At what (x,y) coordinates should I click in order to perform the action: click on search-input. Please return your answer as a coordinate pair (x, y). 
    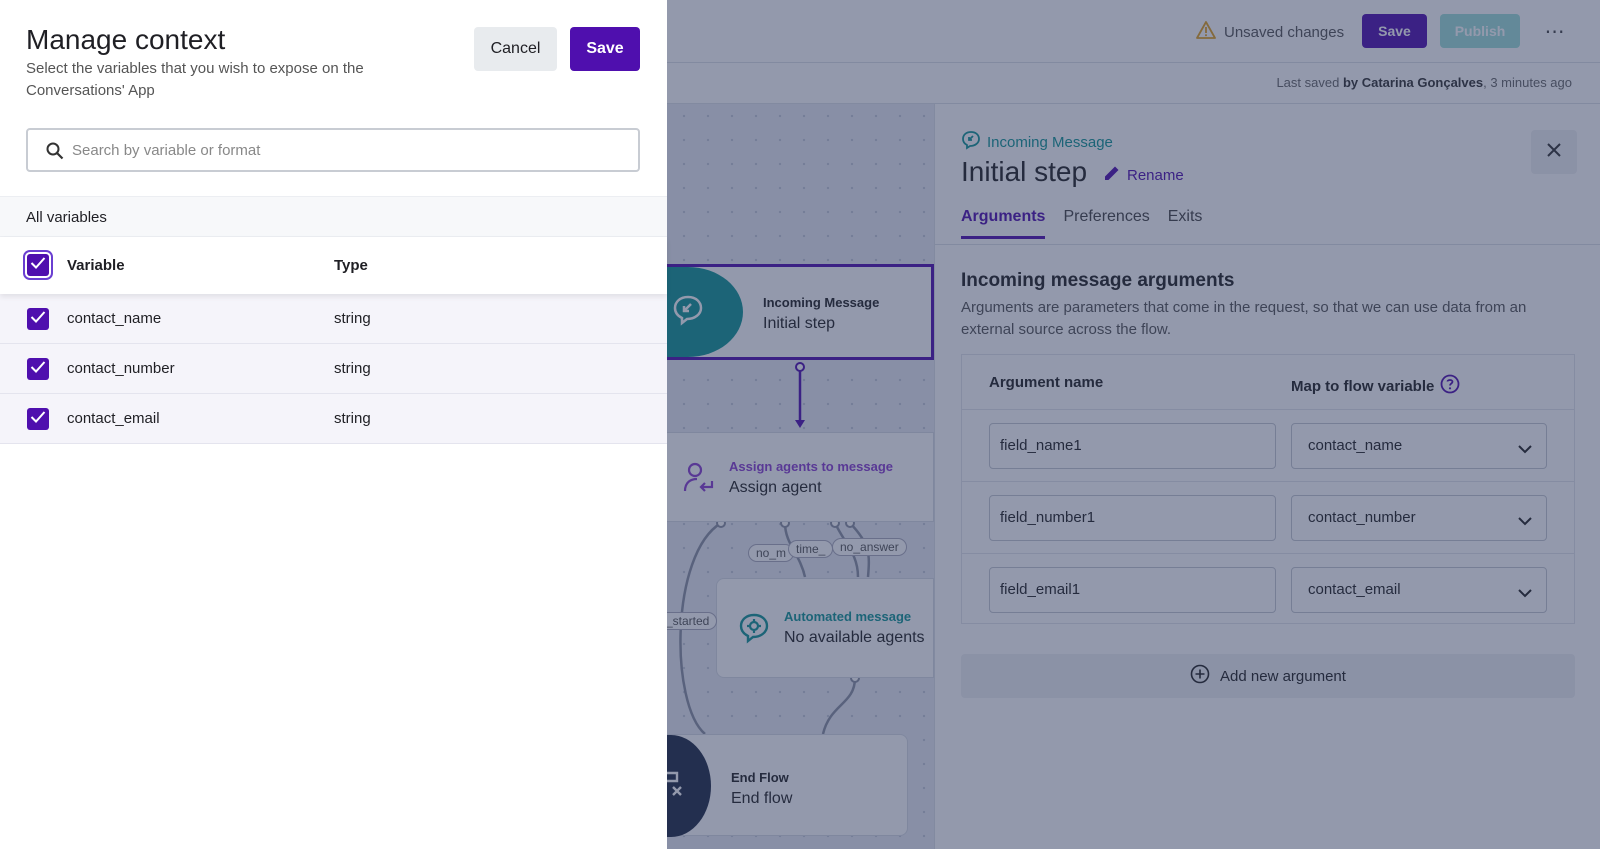
    Looking at the image, I should click on (349, 150).